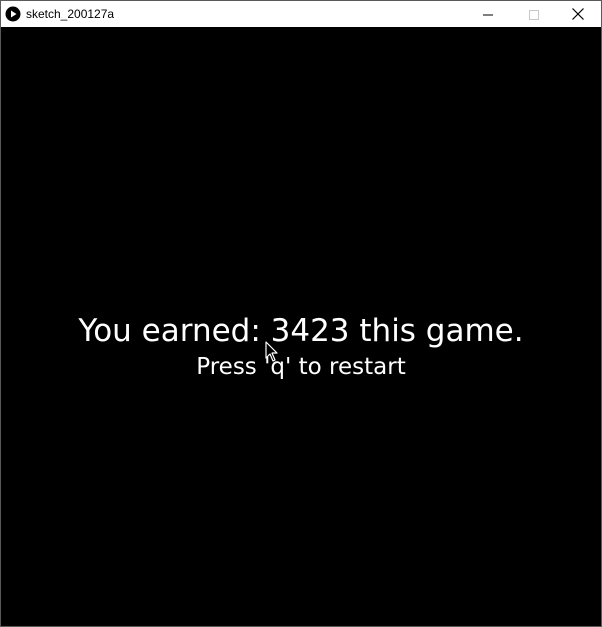 The width and height of the screenshot is (602, 627). I want to click on minimize-button, so click(488, 14).